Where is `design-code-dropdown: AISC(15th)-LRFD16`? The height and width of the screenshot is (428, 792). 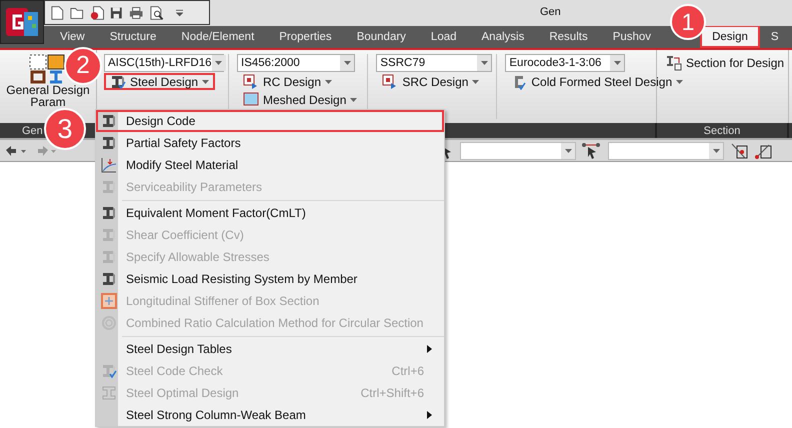
design-code-dropdown: AISC(15th)-LRFD16 is located at coordinates (164, 63).